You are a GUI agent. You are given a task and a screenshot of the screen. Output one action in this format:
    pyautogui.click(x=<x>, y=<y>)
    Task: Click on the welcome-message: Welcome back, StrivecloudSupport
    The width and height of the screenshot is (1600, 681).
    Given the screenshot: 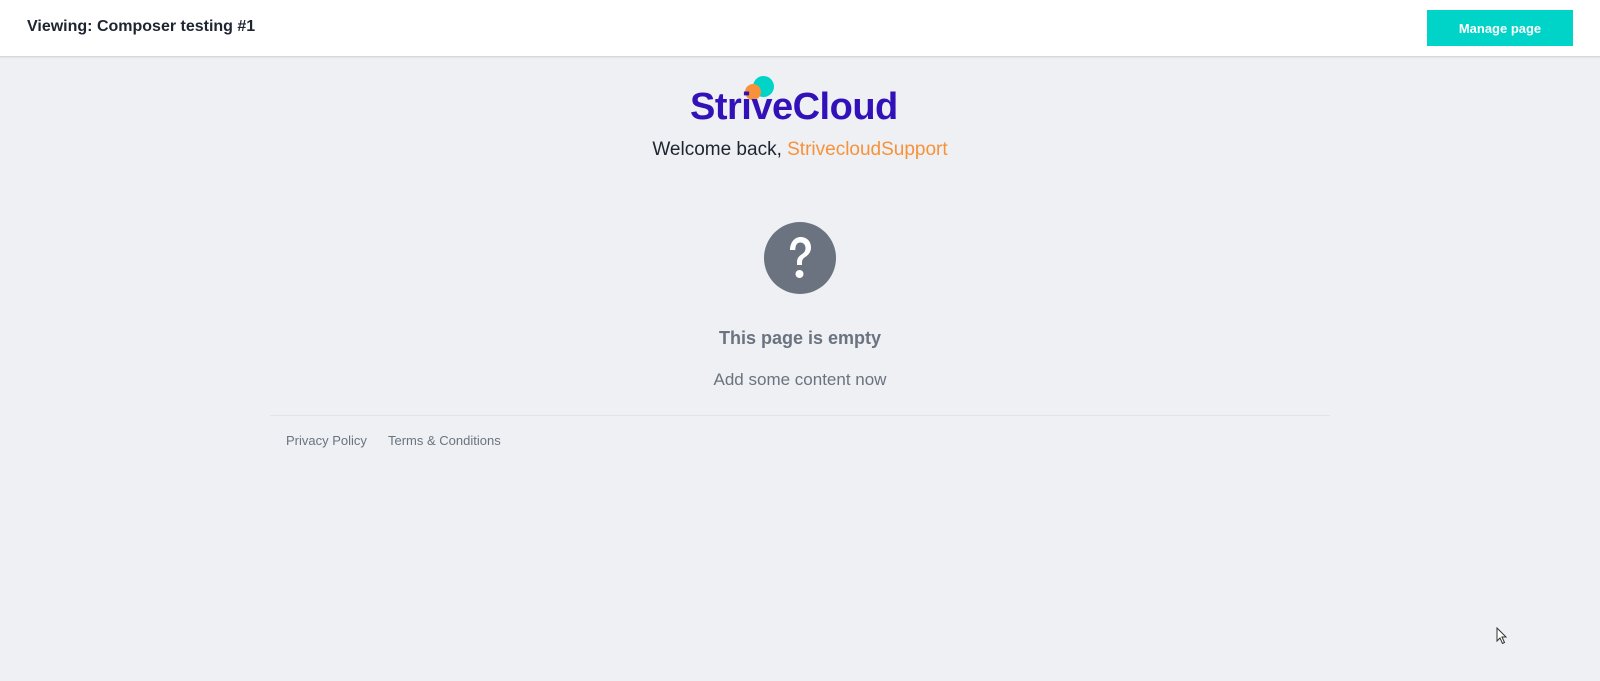 What is the action you would take?
    pyautogui.click(x=800, y=150)
    